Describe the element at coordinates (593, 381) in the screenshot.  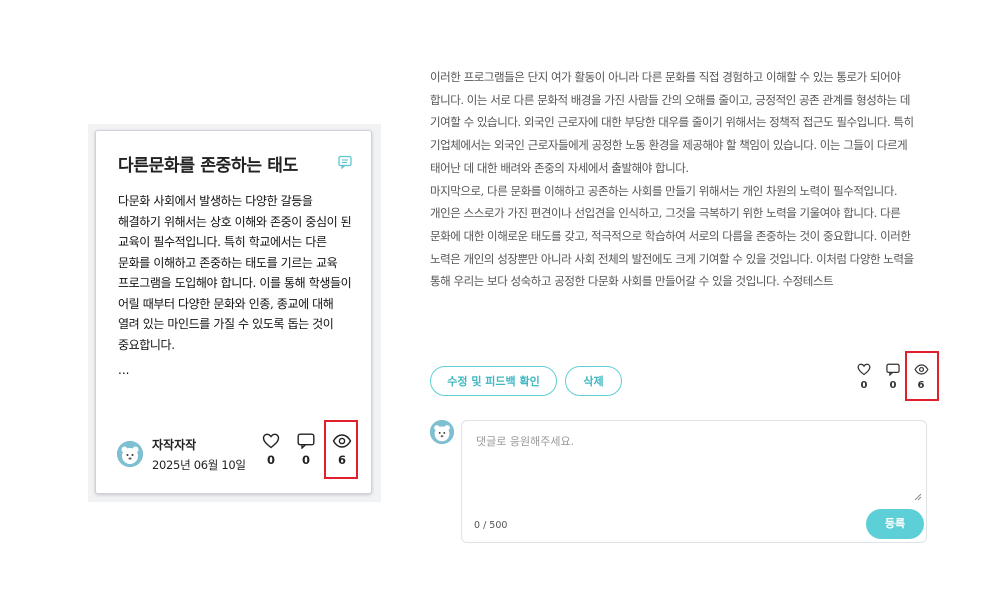
I see `delete-button: 삭제` at that location.